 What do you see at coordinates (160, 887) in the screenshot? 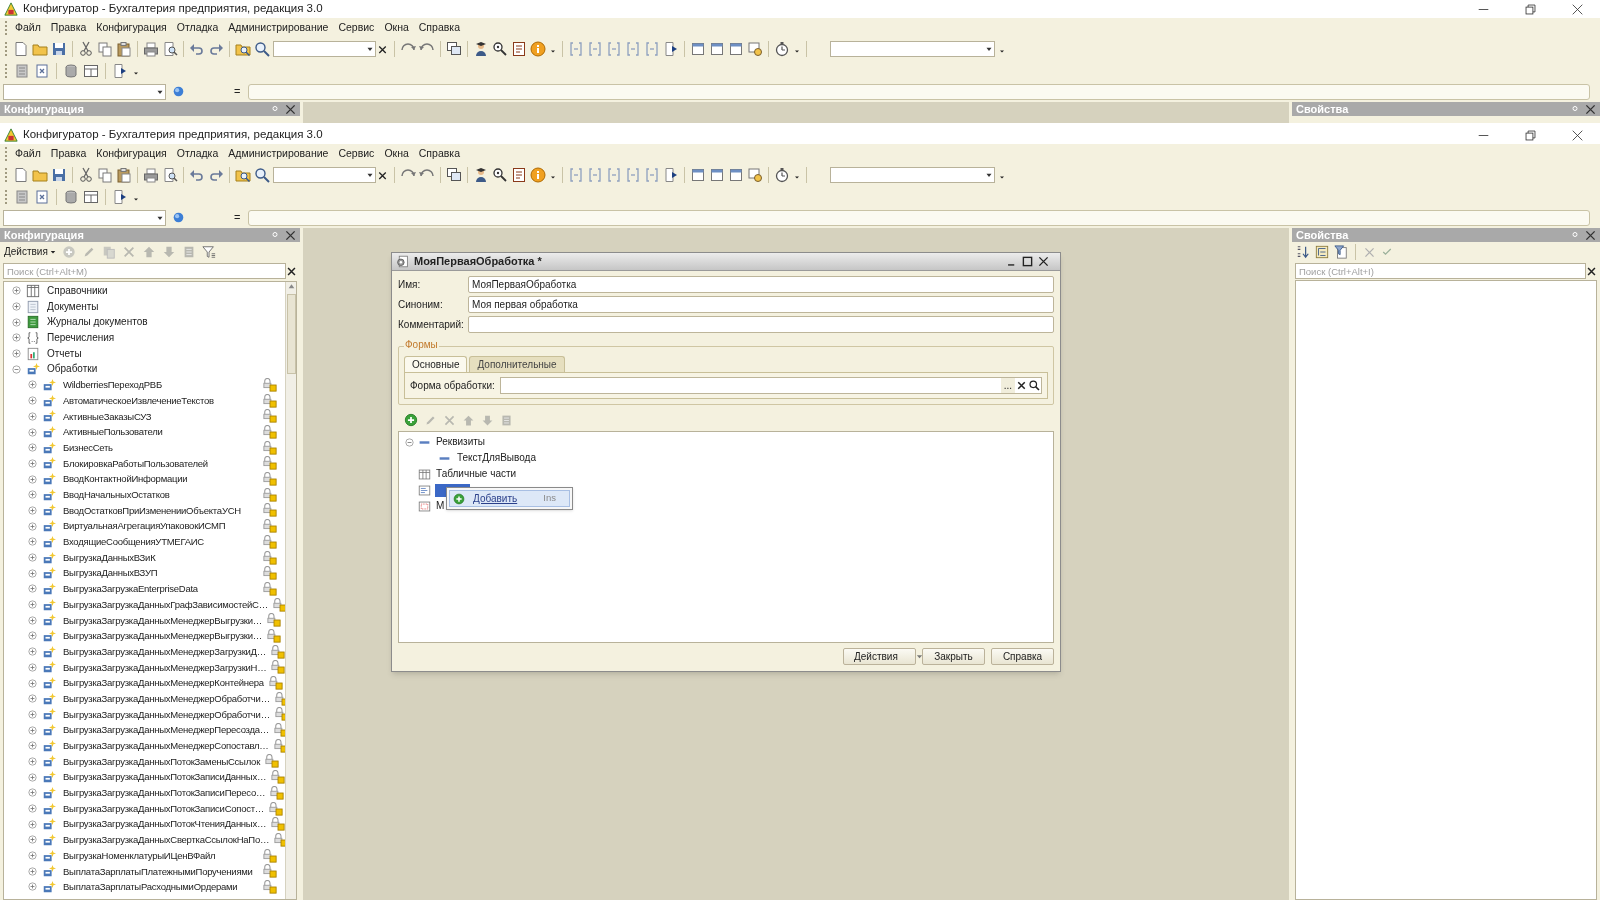
I see `tree-item: ВыплатаЗарплатыРасходнымиОрдерами` at bounding box center [160, 887].